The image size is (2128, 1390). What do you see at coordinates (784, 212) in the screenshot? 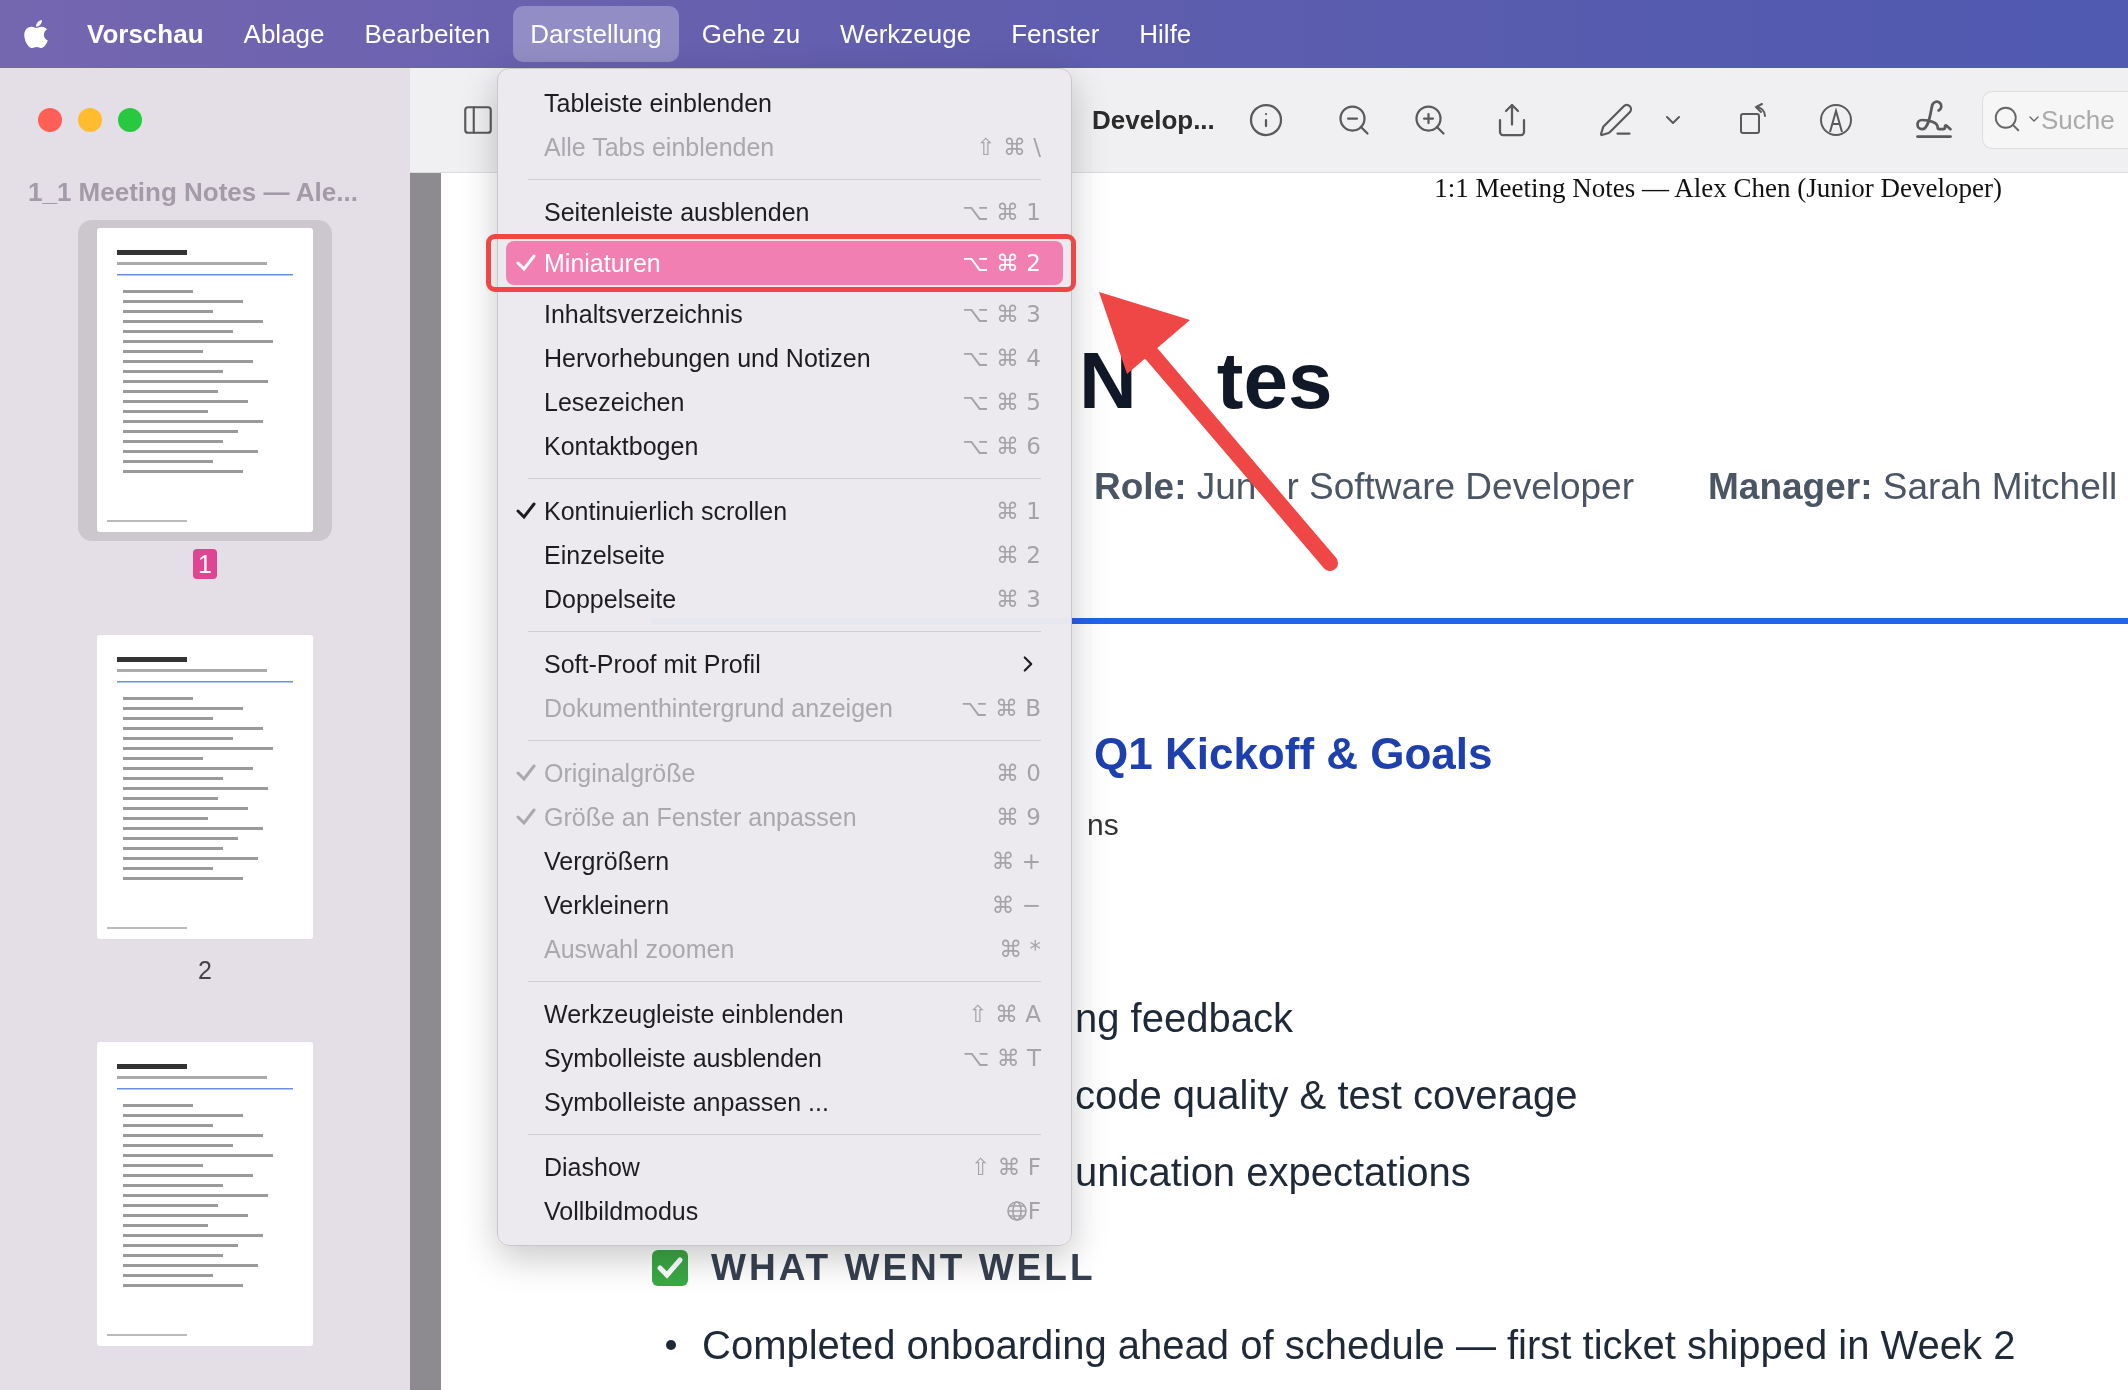
I see `menu-item: Seitenleiste ausblenden ⌥ ⌘ 1` at bounding box center [784, 212].